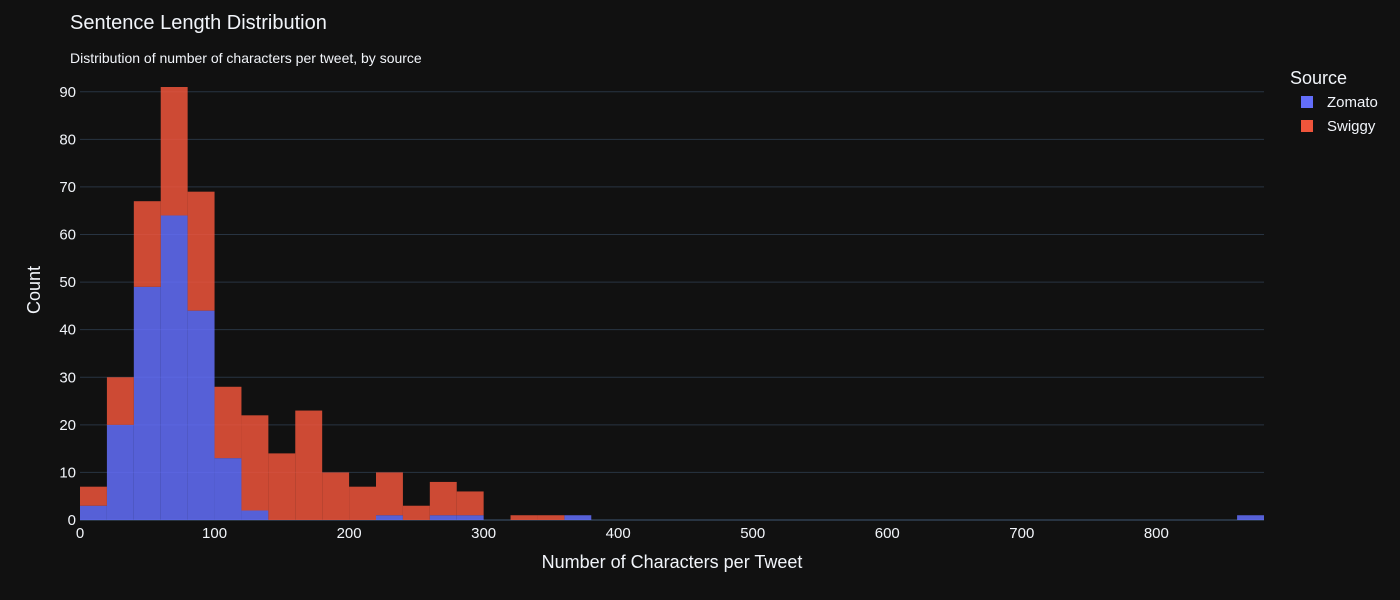 The width and height of the screenshot is (1400, 600). What do you see at coordinates (67, 187) in the screenshot?
I see `y-tick-label: 70` at bounding box center [67, 187].